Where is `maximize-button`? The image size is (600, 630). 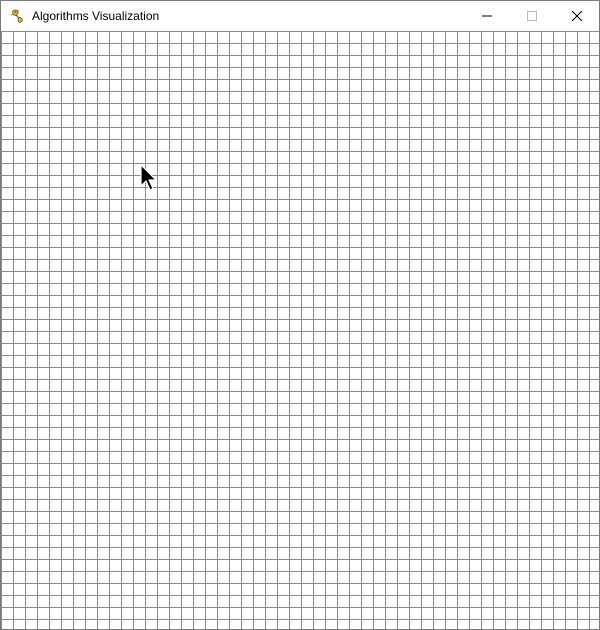 maximize-button is located at coordinates (531, 16).